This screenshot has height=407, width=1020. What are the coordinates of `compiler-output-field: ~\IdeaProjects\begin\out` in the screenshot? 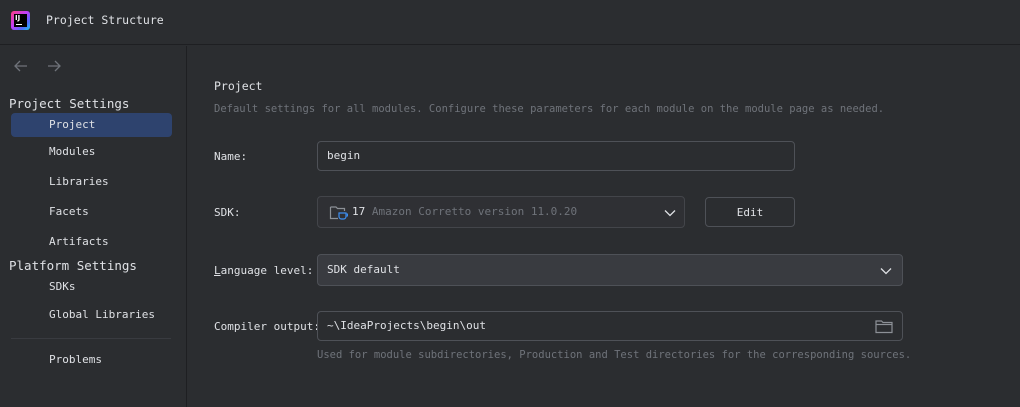 It's located at (610, 326).